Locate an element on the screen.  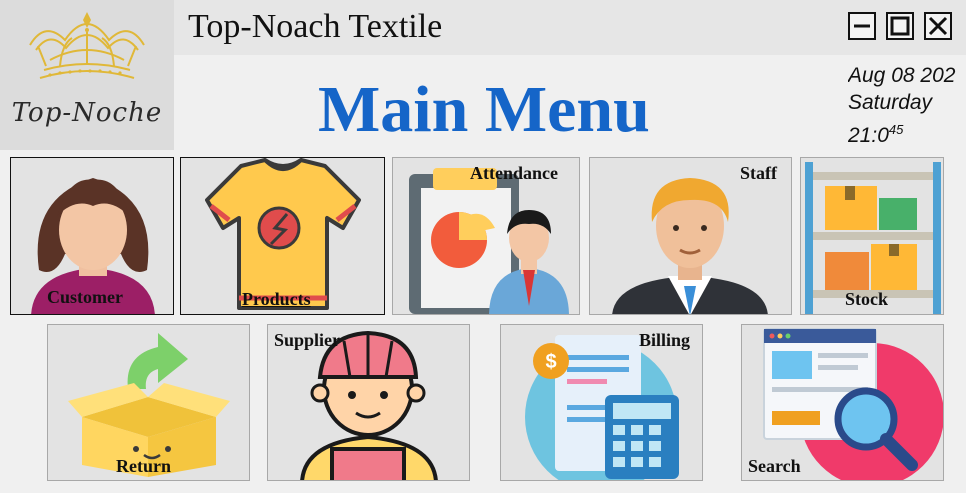
menu-tile-attendance: Attendance is located at coordinates (486, 236).